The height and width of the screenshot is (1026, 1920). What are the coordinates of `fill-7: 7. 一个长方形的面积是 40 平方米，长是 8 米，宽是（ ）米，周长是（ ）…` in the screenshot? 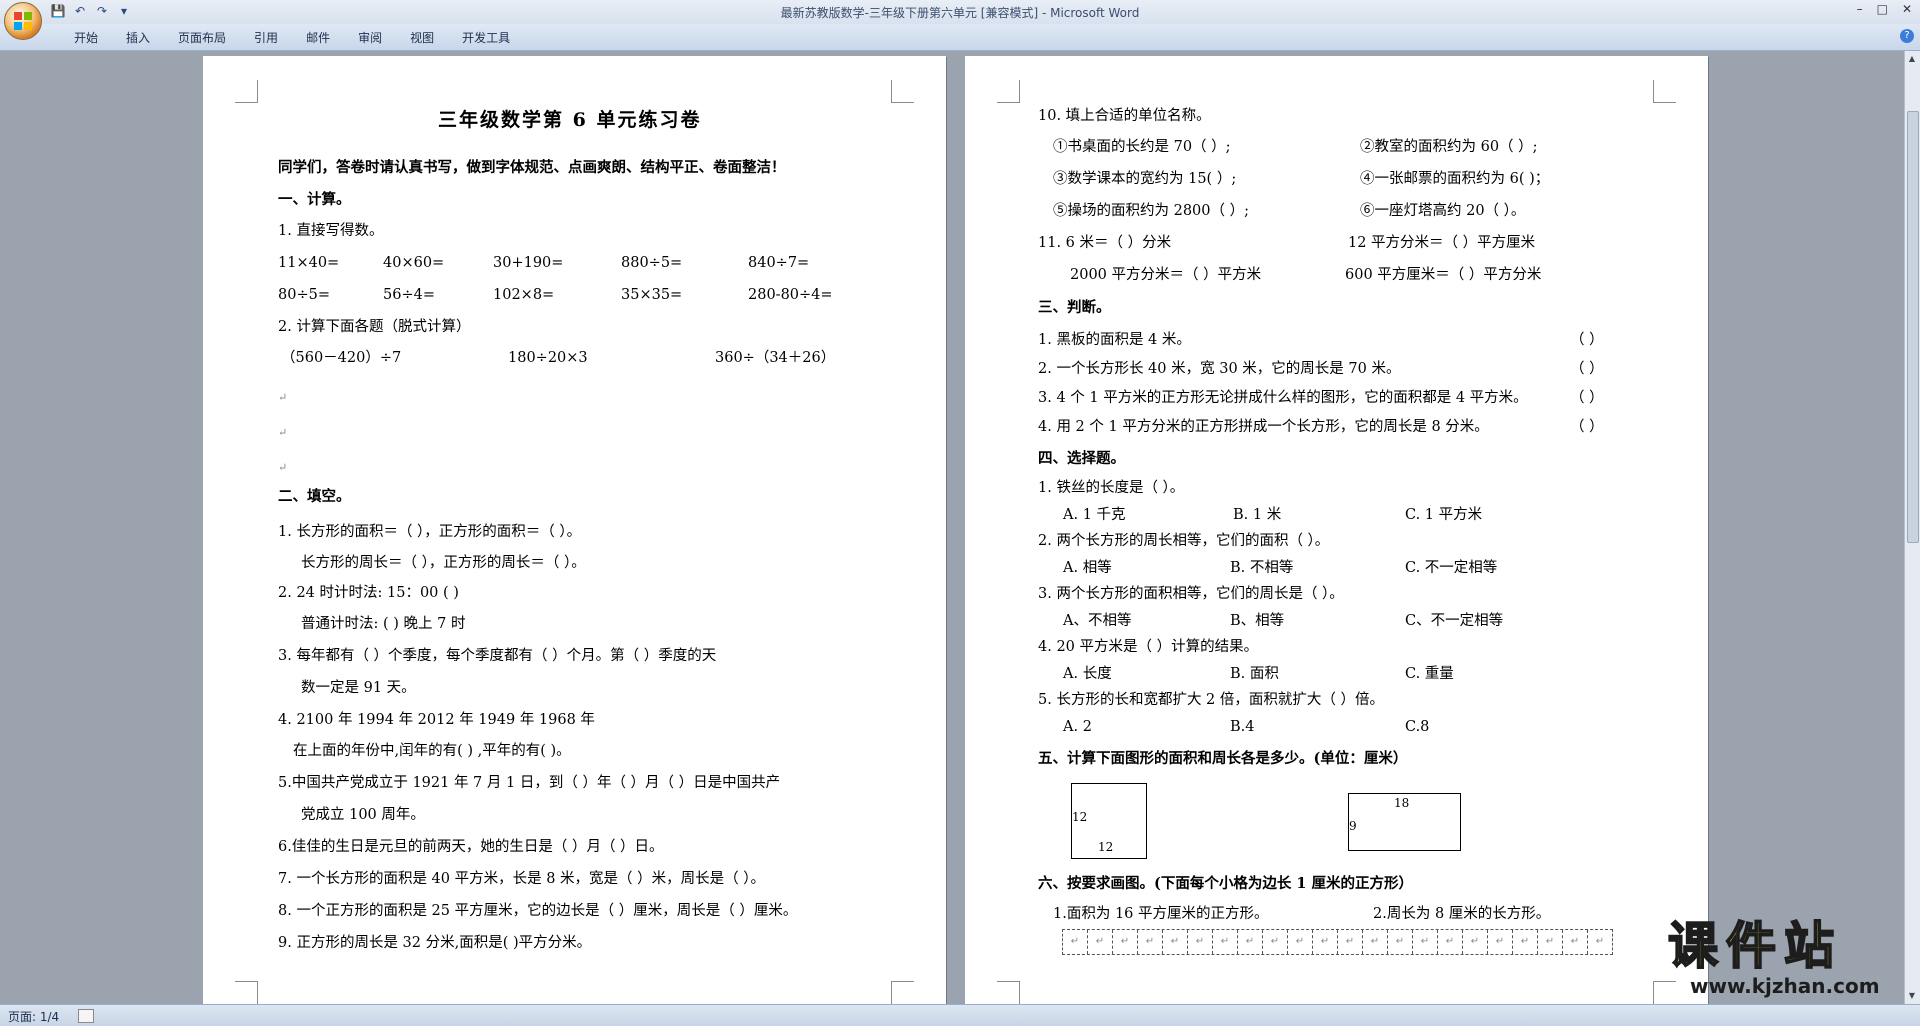 It's located at (522, 879).